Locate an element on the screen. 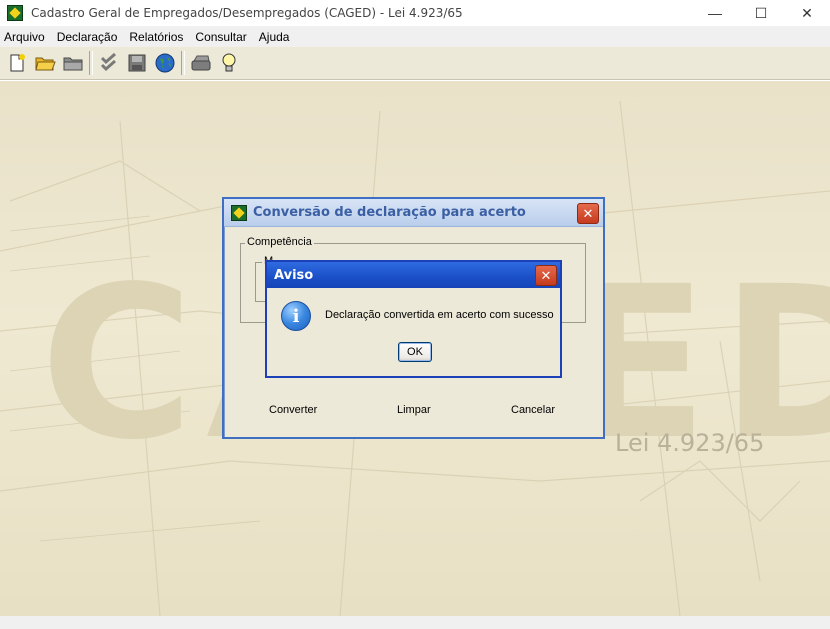 The height and width of the screenshot is (629, 830). close-conversion-dialog-button: ✕ is located at coordinates (588, 213).